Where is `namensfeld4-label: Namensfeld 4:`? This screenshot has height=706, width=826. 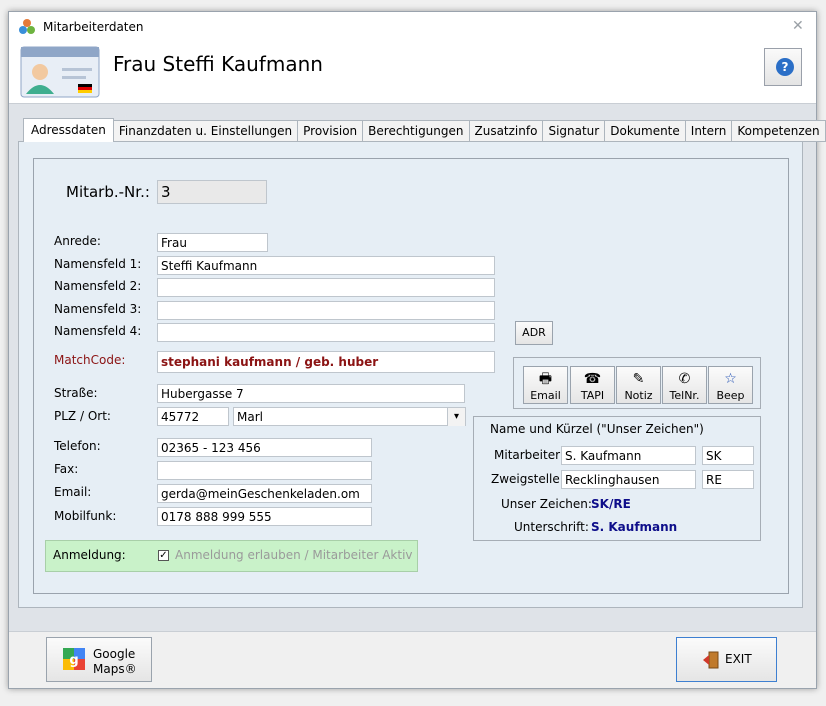 namensfeld4-label: Namensfeld 4: is located at coordinates (98, 331).